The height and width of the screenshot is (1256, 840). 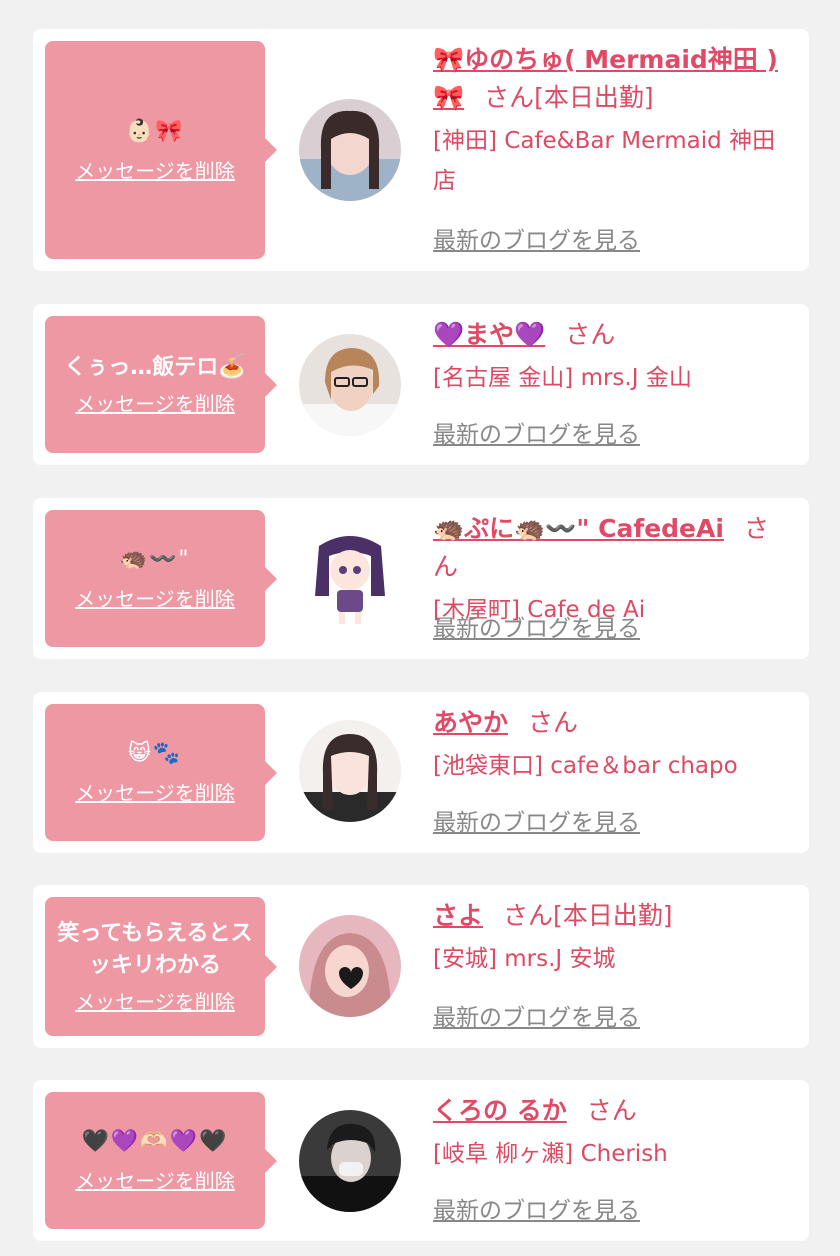 I want to click on cast-name-line: 💜まや💜 さん, so click(x=613, y=335).